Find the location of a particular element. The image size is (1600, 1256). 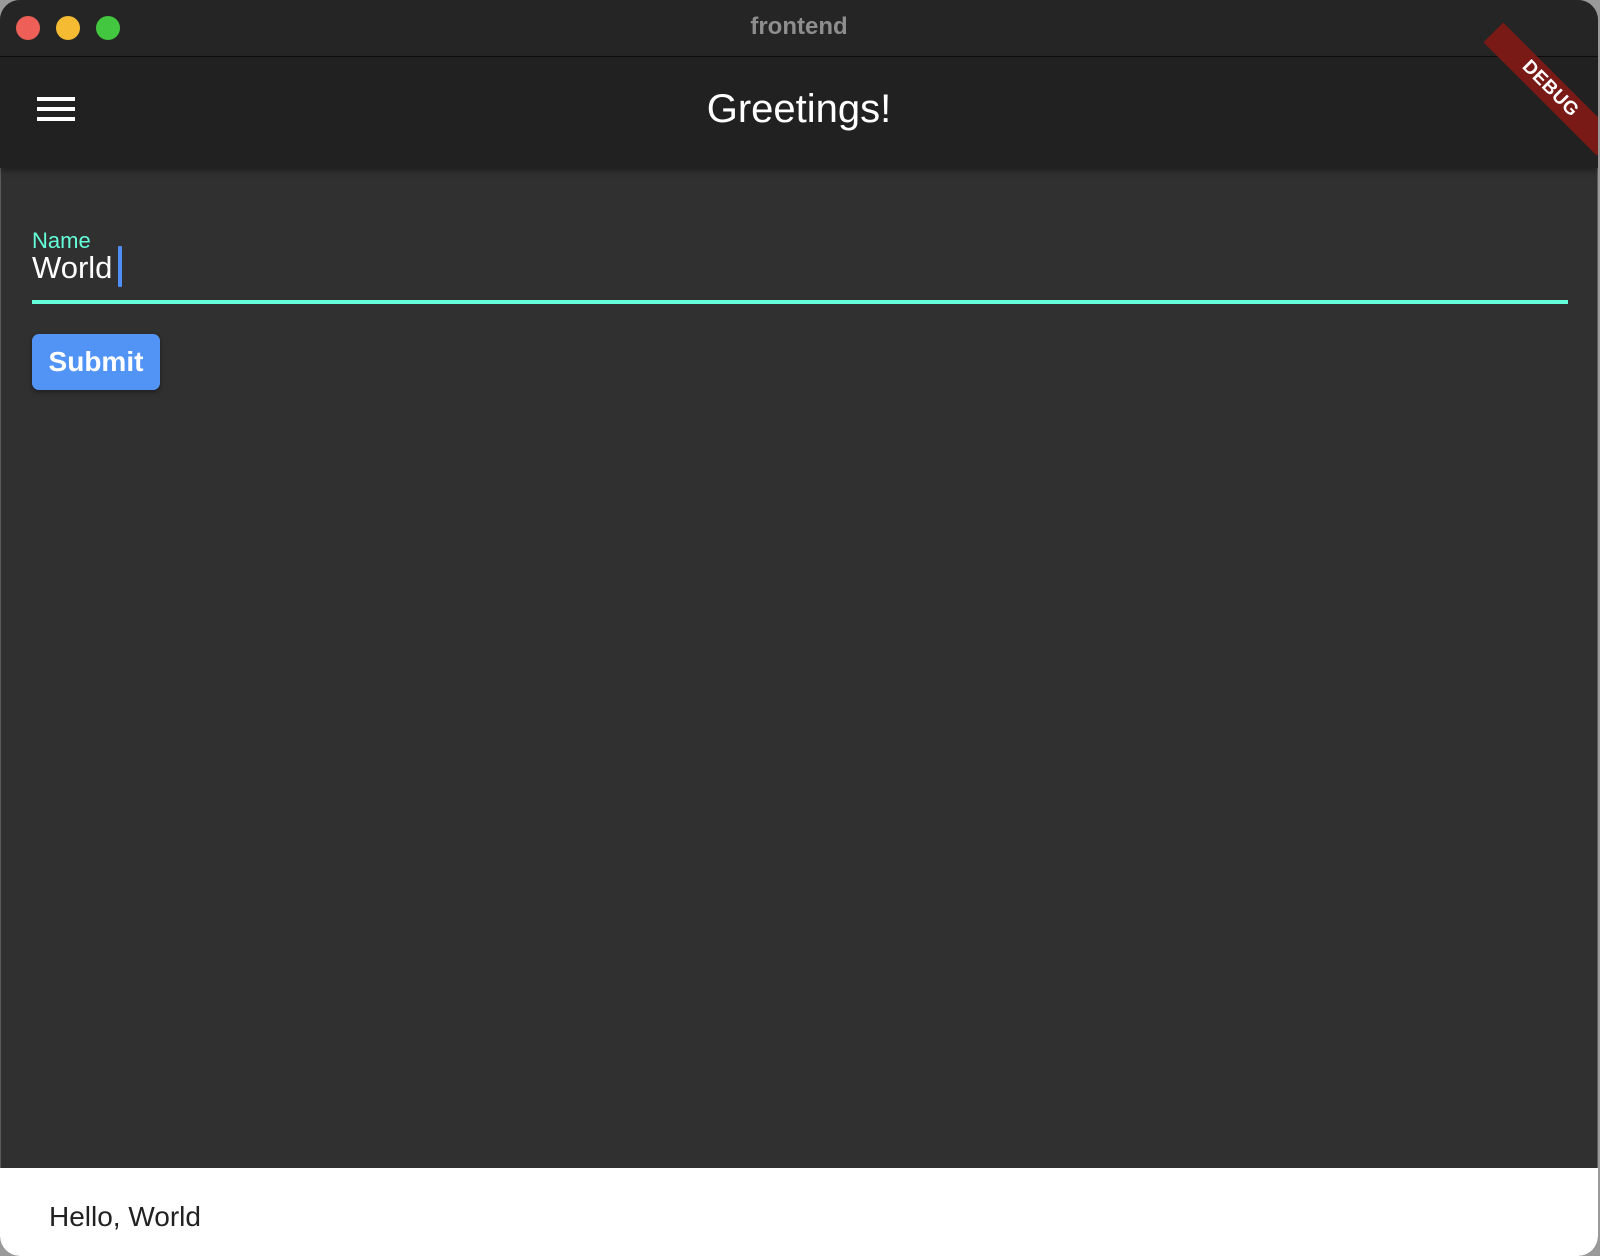

window-title: frontend is located at coordinates (799, 26).